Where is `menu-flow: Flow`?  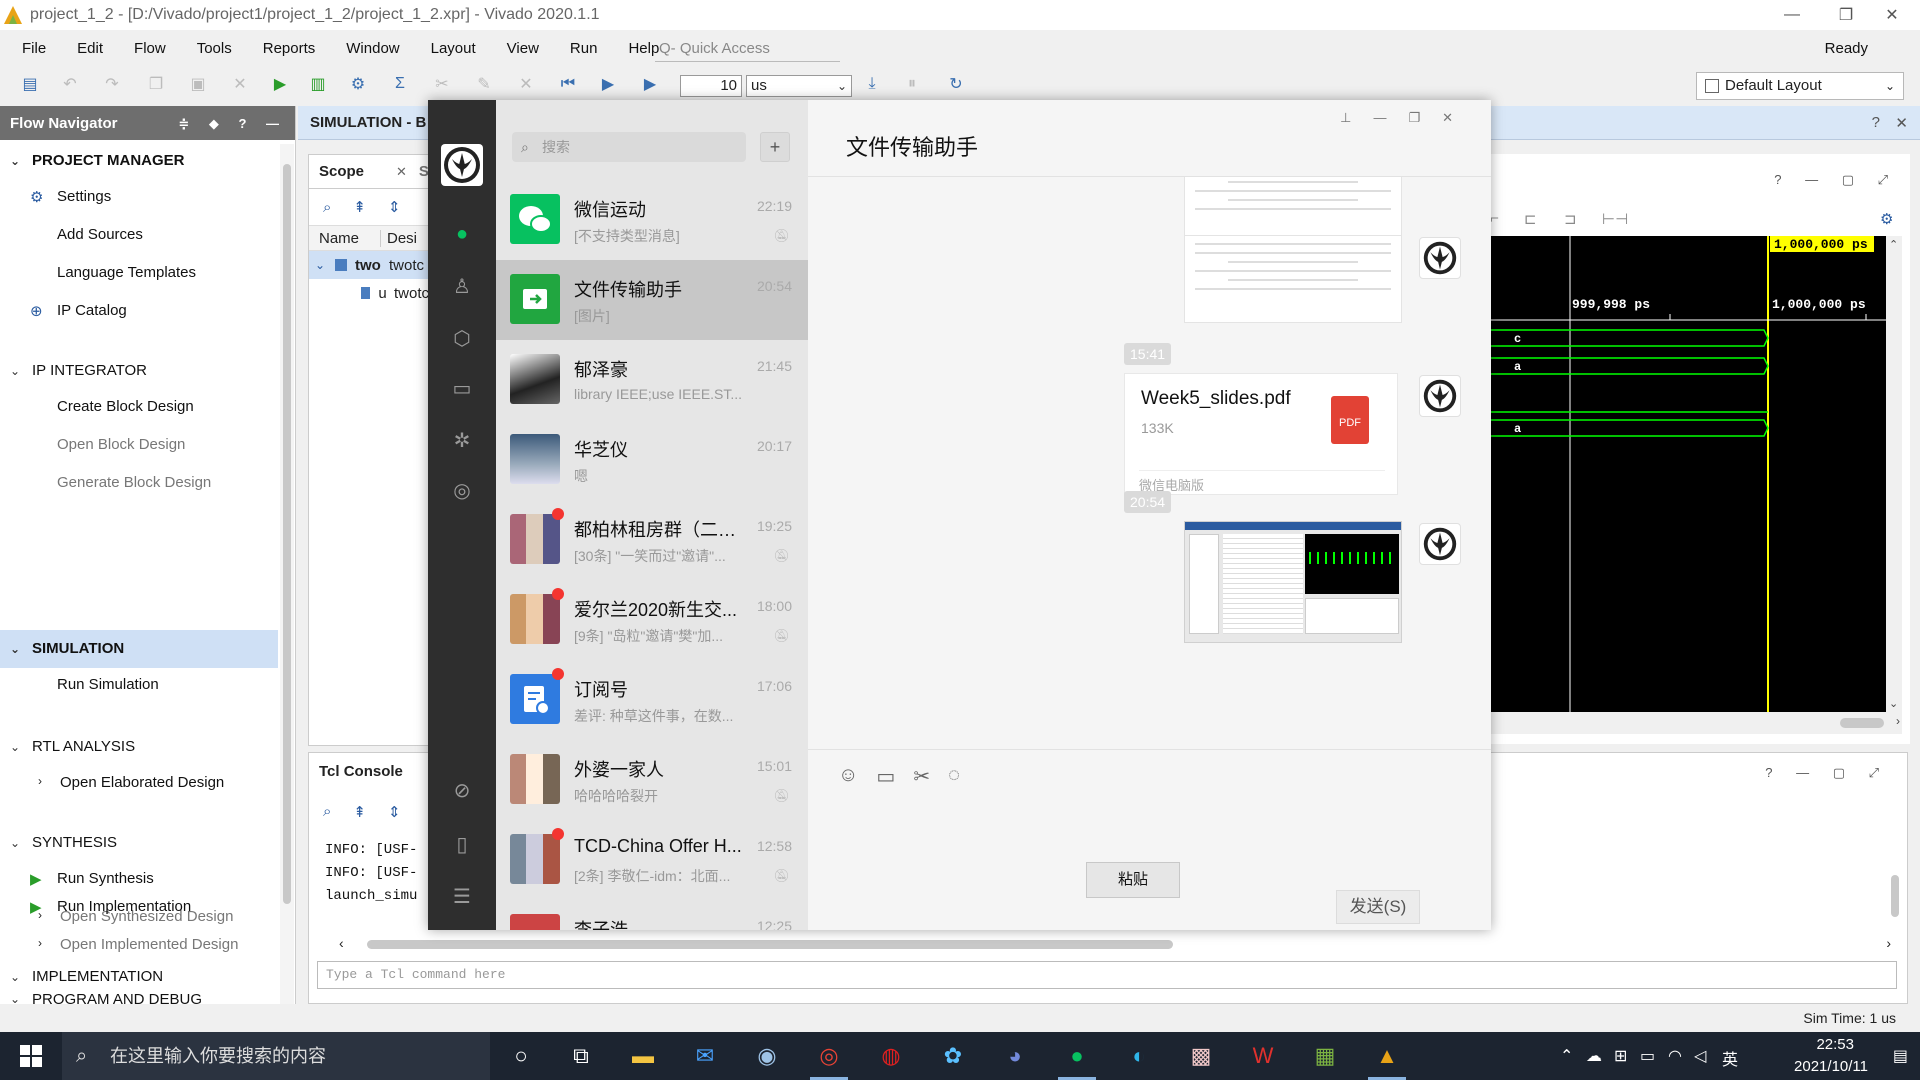
menu-flow: Flow is located at coordinates (150, 48).